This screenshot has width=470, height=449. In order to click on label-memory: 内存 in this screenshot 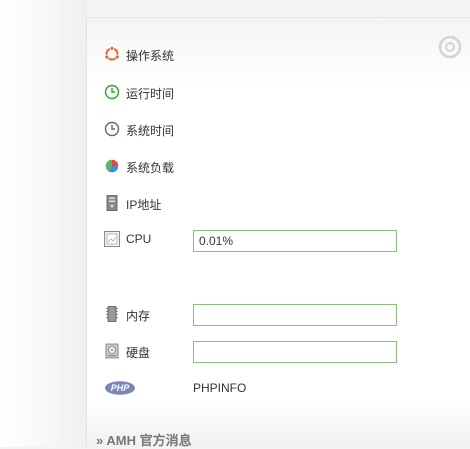, I will do `click(138, 316)`.